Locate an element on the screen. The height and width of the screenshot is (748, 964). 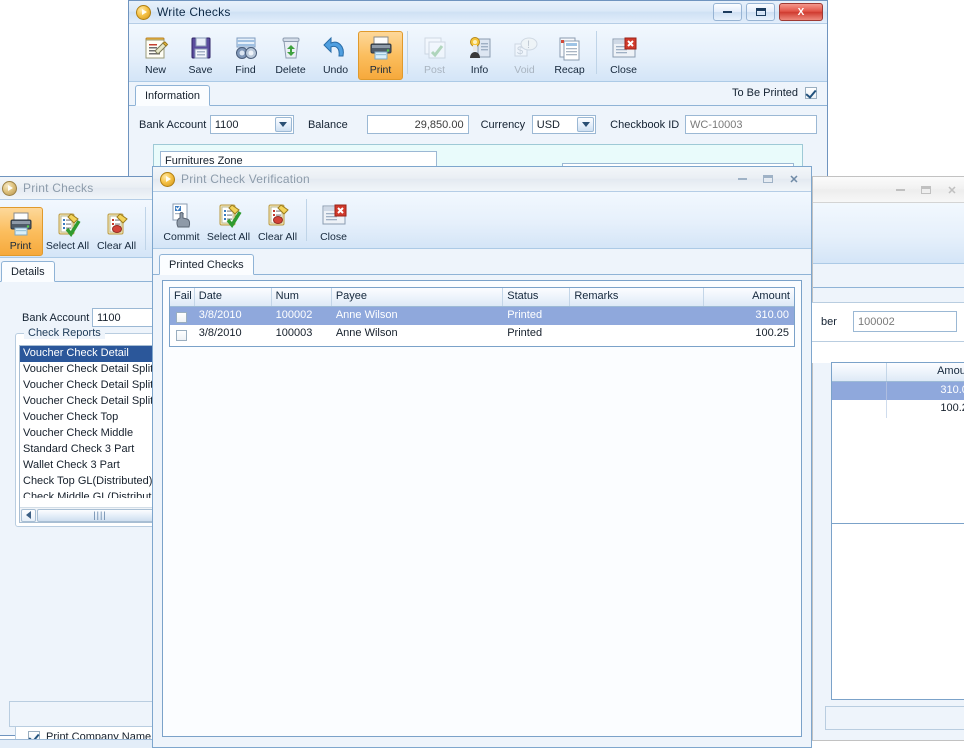
toolbar-post-button: Post is located at coordinates (434, 55).